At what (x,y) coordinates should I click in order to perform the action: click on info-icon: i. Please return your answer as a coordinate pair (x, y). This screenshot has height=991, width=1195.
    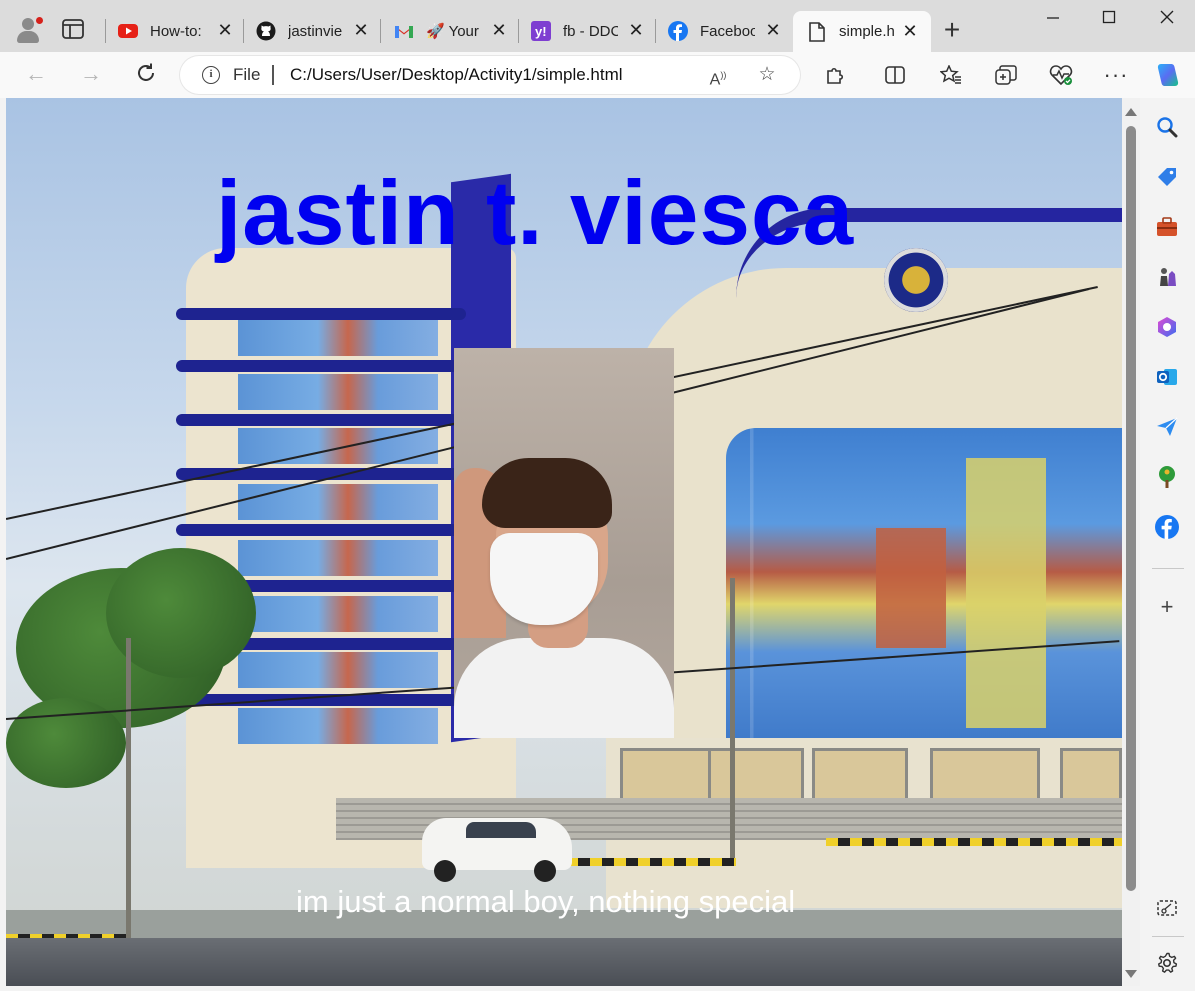
    Looking at the image, I should click on (211, 75).